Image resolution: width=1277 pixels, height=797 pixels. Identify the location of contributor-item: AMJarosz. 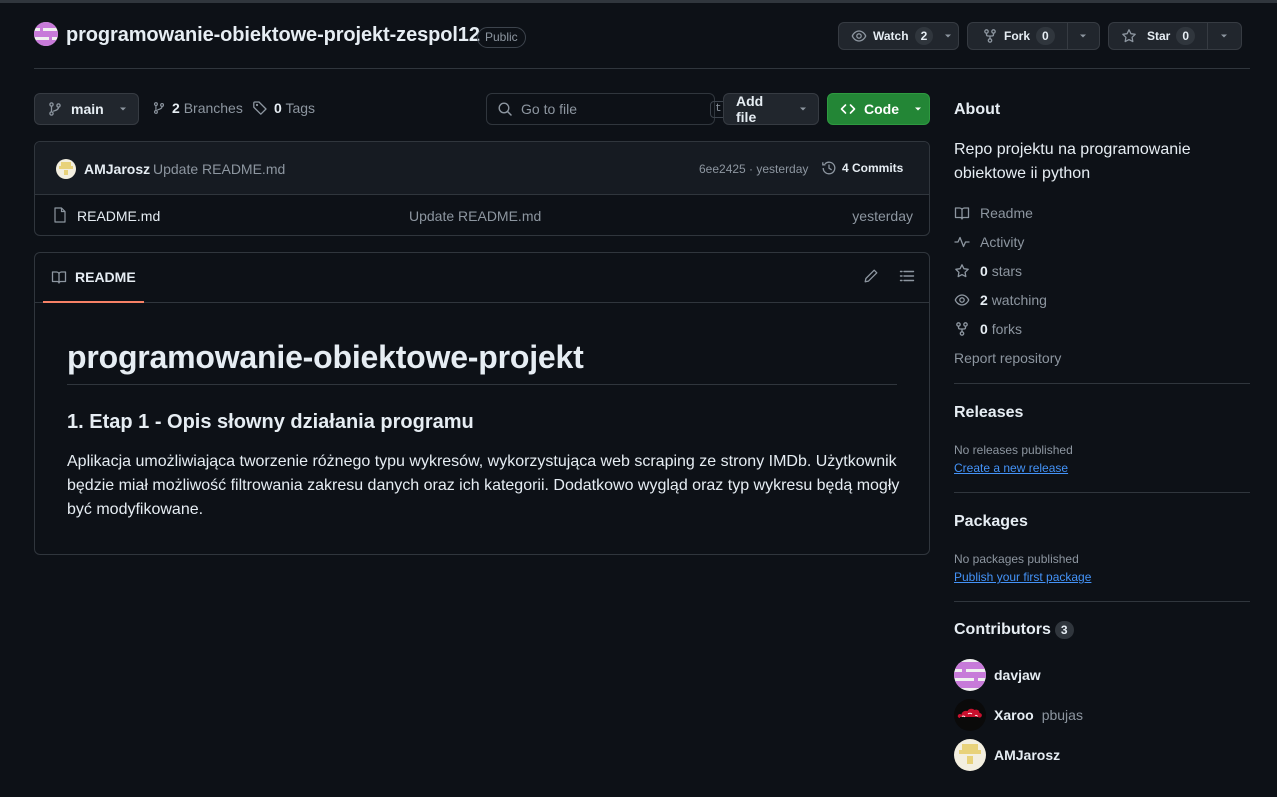
(1102, 755).